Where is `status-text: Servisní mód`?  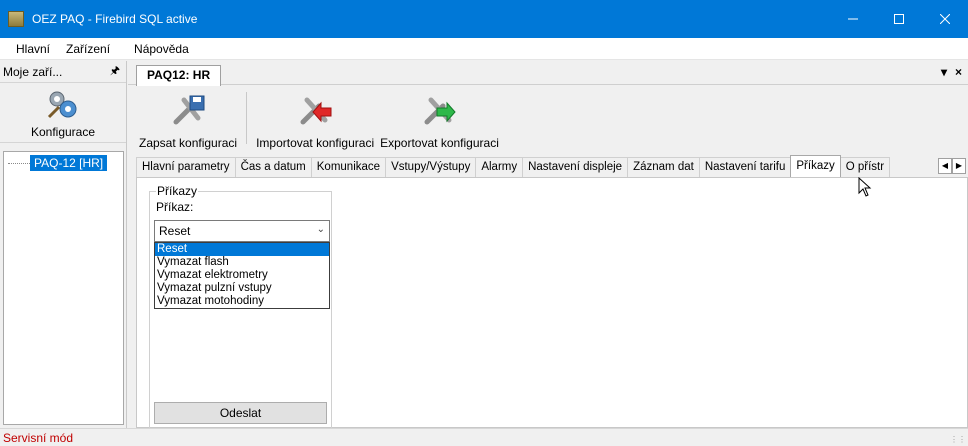 status-text: Servisní mód is located at coordinates (38, 437).